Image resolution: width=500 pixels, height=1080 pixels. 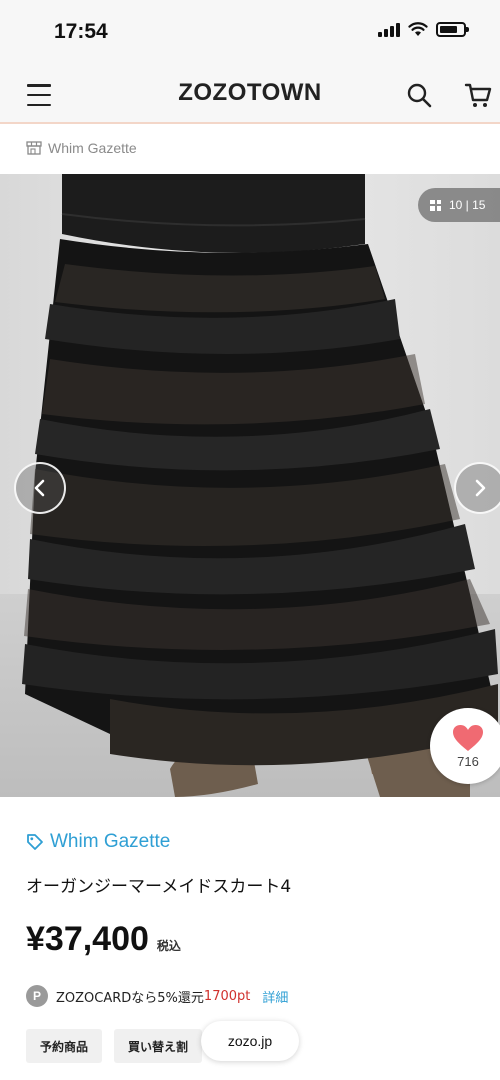 I want to click on product-name: オーガンジーマーメイドスカート4, so click(x=159, y=887).